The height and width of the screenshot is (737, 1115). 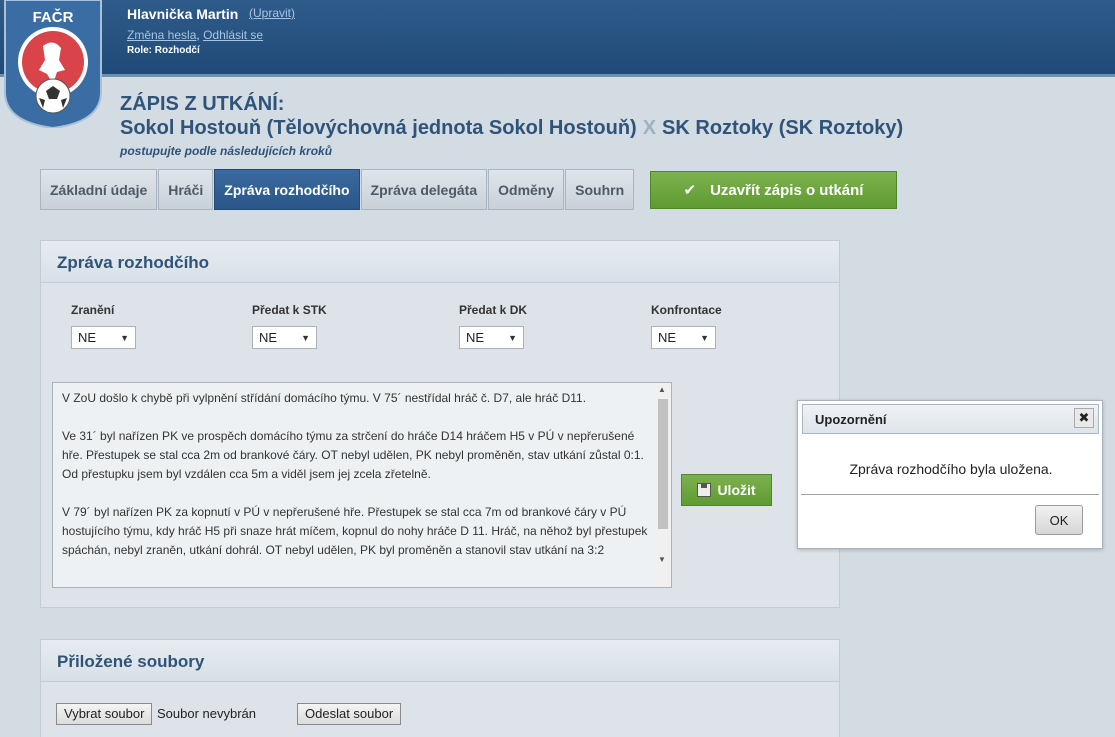 What do you see at coordinates (491, 337) in the screenshot?
I see `dk-select: NE ▼` at bounding box center [491, 337].